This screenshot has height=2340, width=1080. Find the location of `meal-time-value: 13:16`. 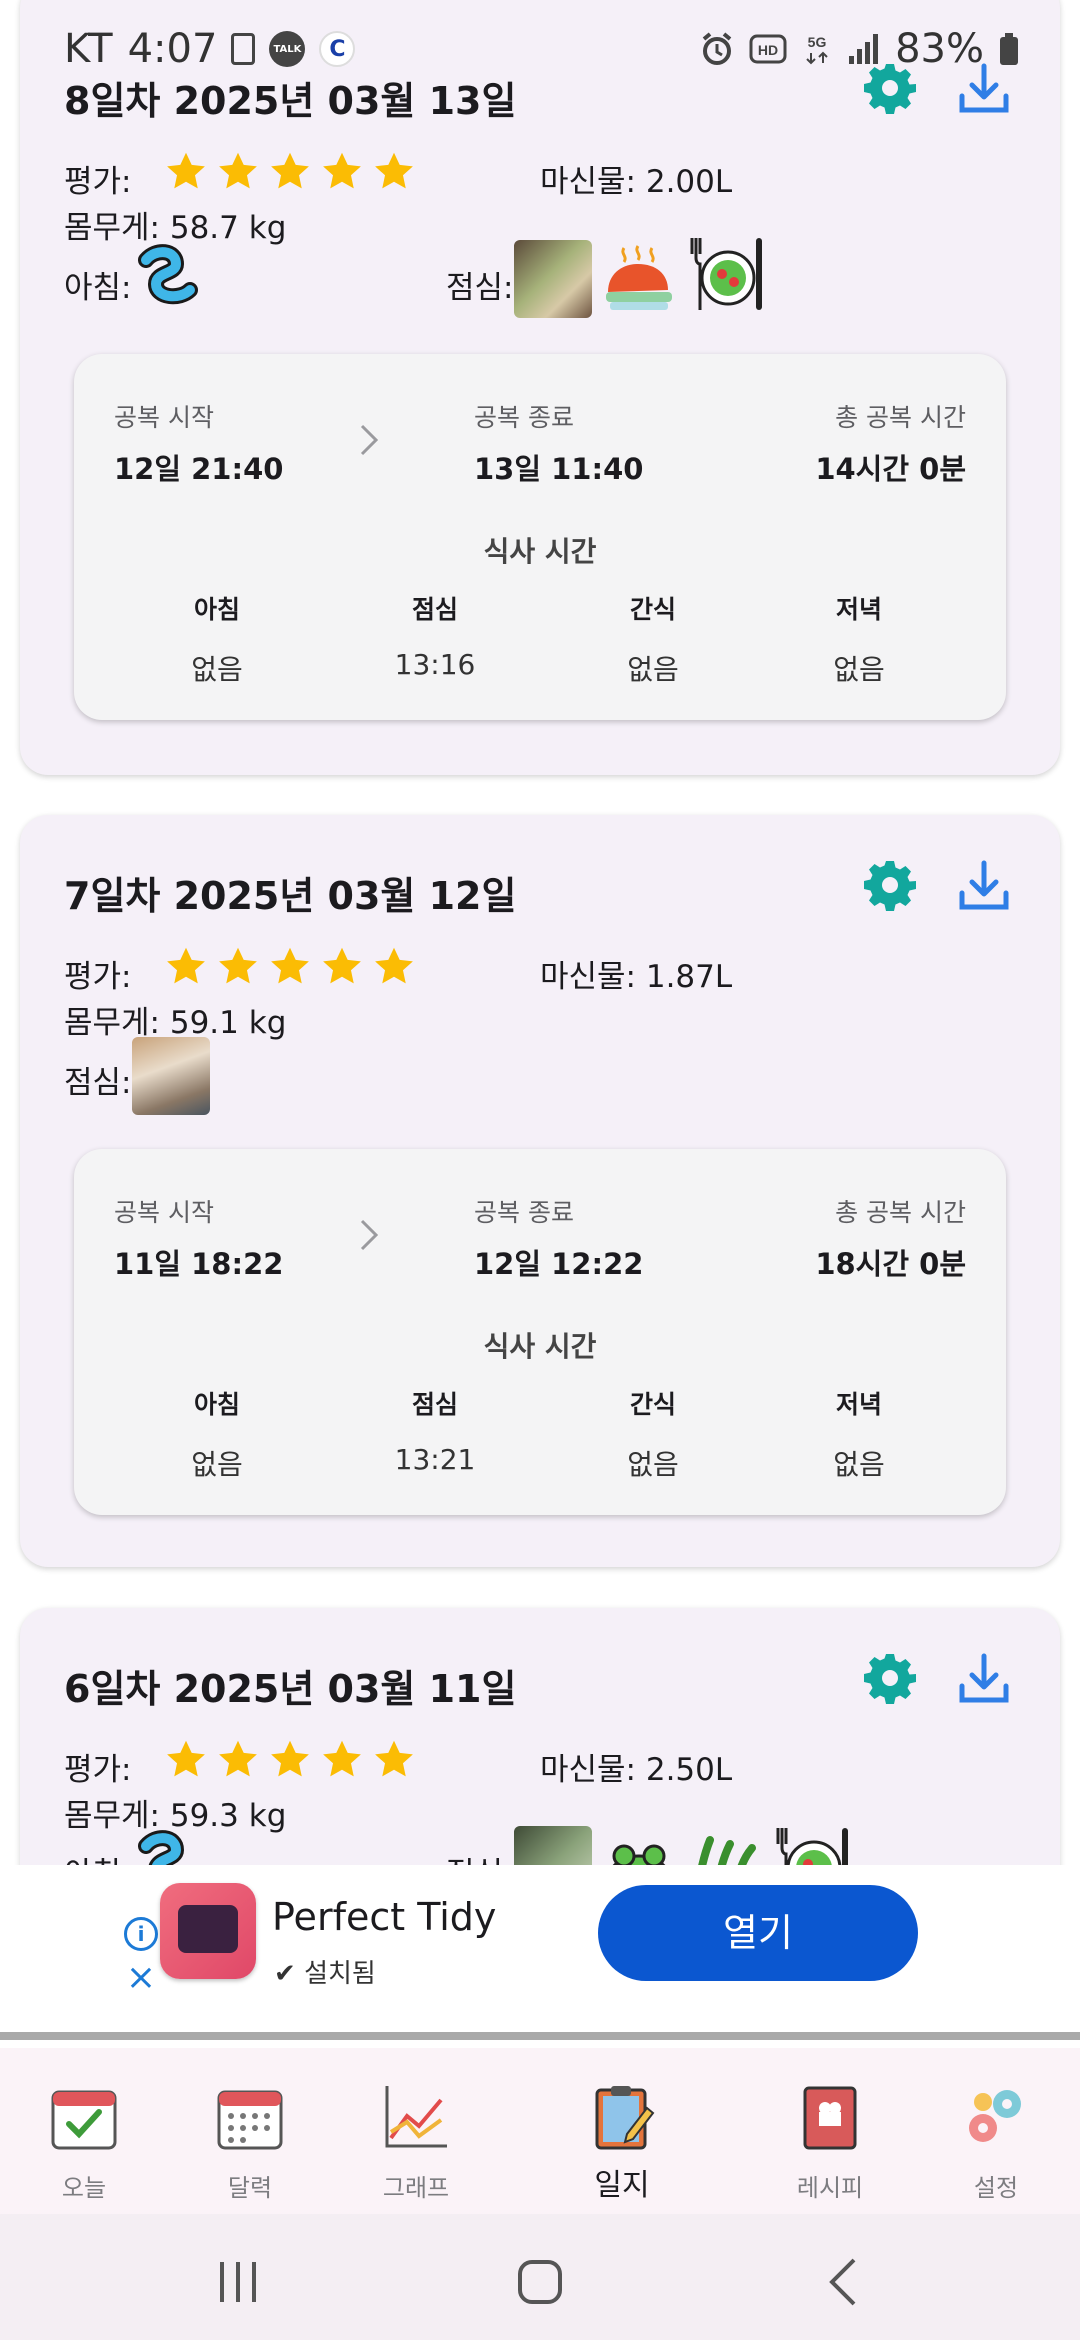

meal-time-value: 13:16 is located at coordinates (435, 664).